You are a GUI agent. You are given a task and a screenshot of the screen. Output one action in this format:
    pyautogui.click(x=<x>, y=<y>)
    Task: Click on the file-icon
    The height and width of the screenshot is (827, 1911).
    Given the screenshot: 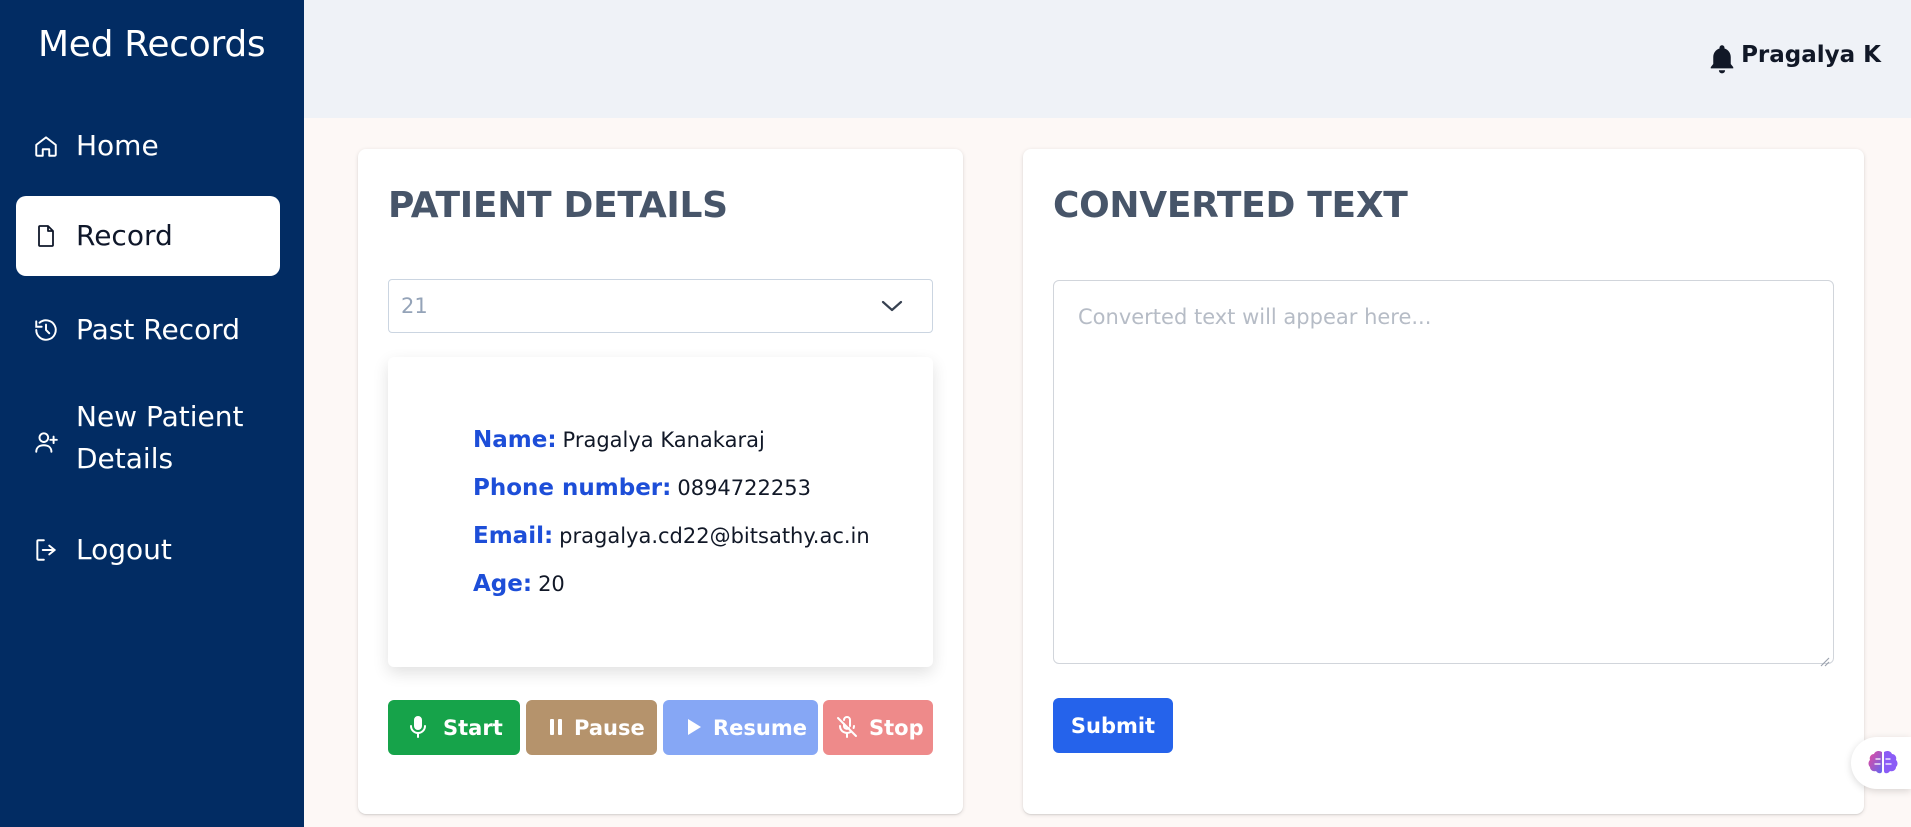 What is the action you would take?
    pyautogui.click(x=46, y=236)
    